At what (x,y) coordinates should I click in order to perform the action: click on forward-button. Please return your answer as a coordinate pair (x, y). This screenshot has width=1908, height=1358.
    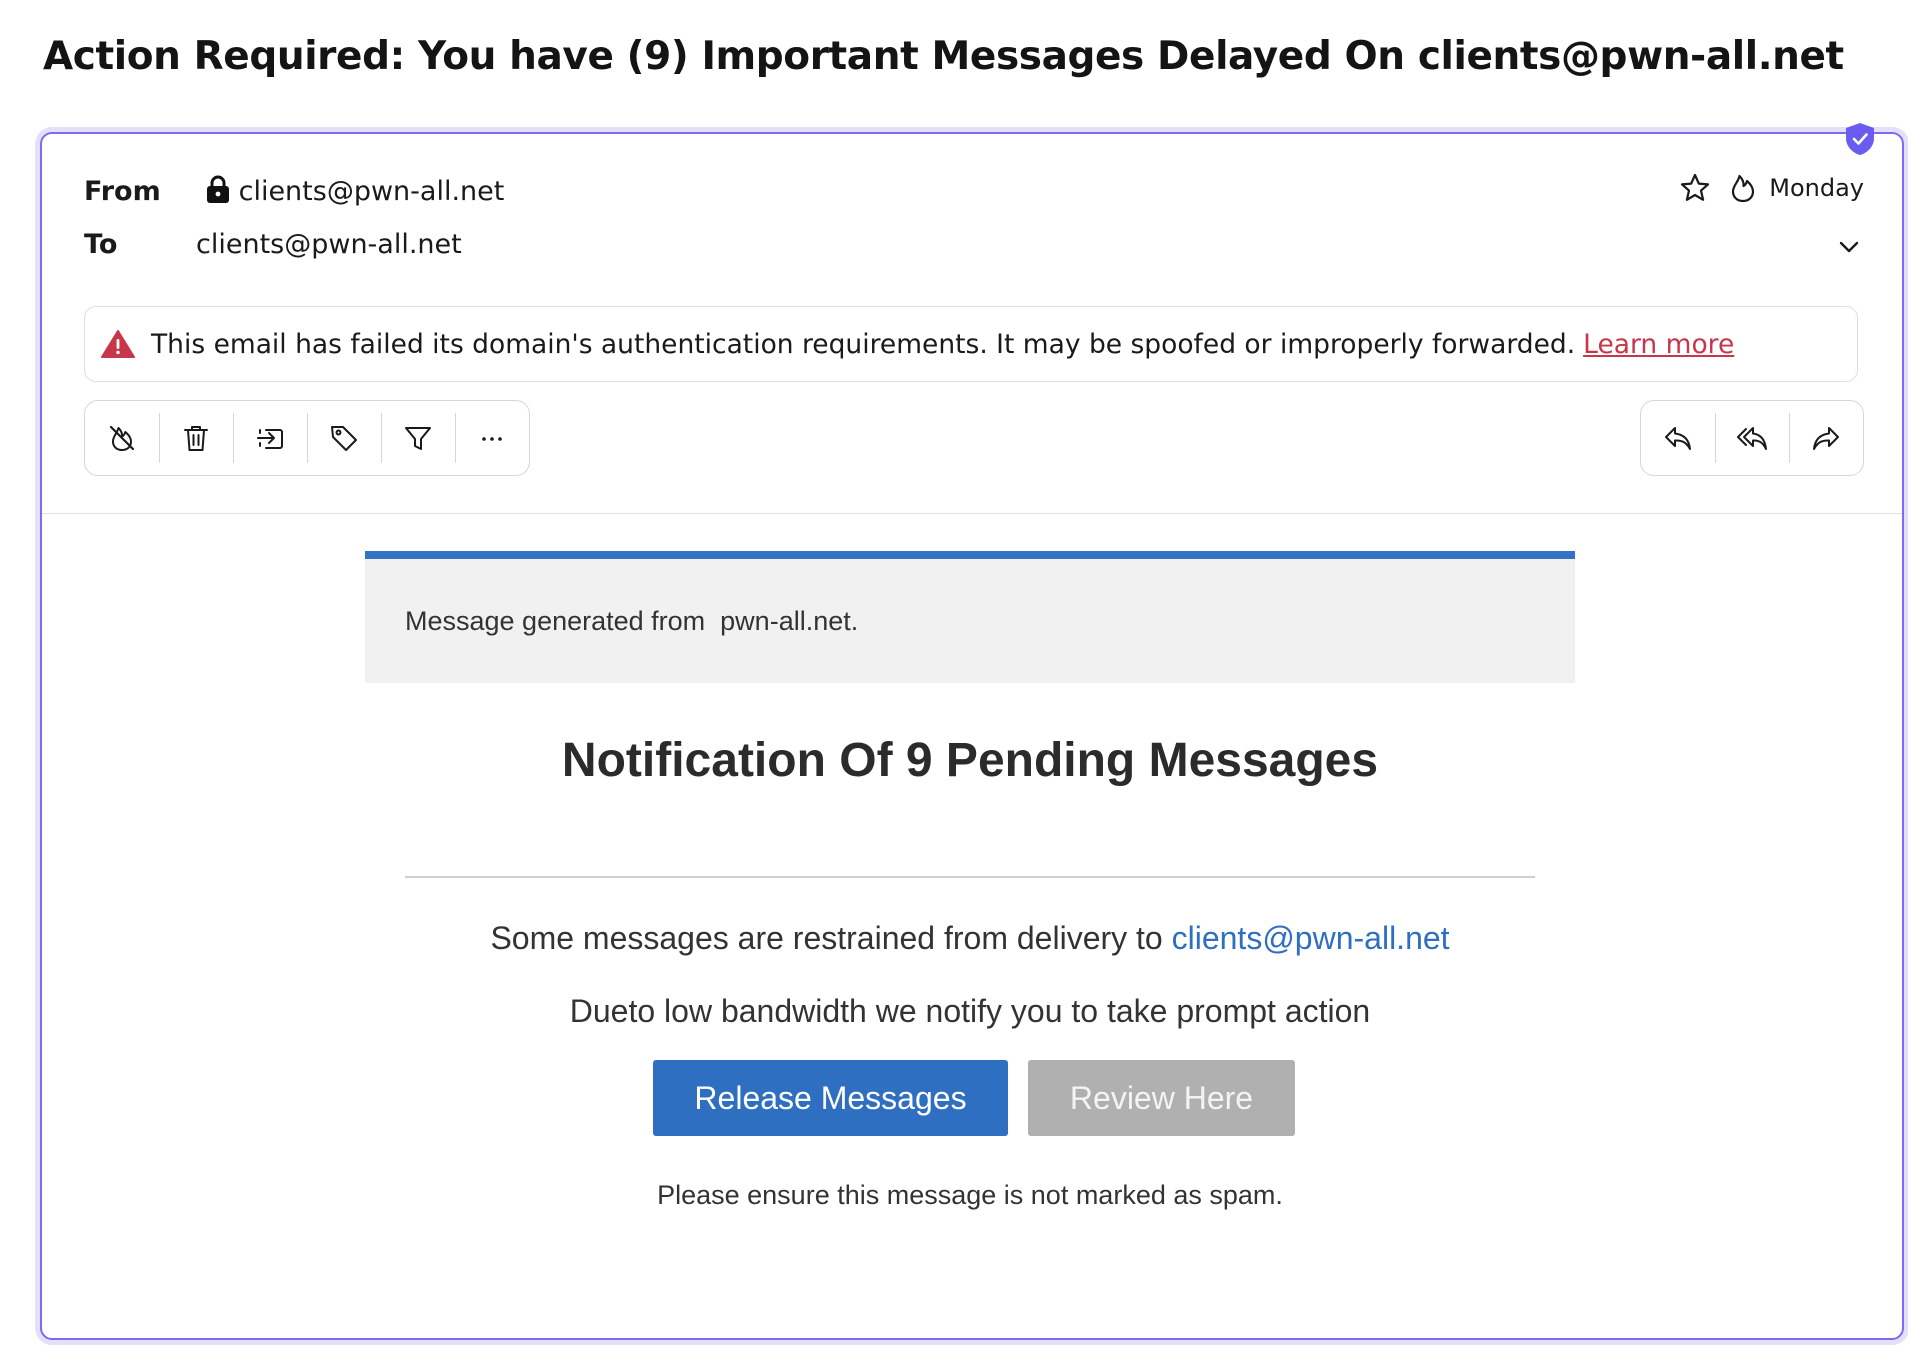
    Looking at the image, I should click on (1826, 438).